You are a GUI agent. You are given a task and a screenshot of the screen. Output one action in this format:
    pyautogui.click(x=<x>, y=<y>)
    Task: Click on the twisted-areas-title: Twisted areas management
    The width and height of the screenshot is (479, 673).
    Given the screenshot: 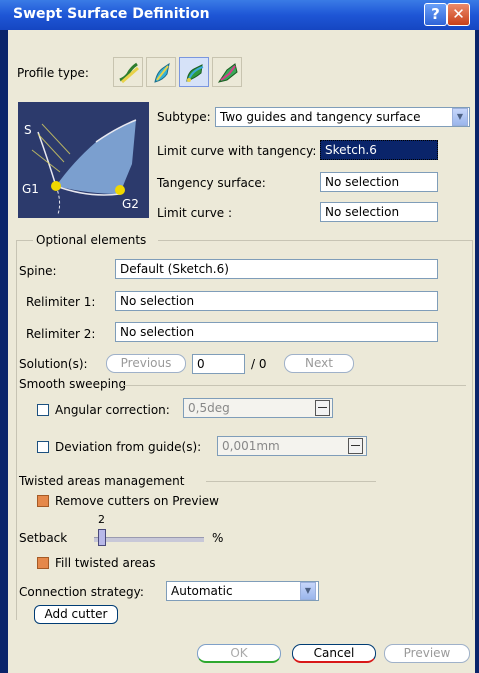 What is the action you would take?
    pyautogui.click(x=102, y=481)
    